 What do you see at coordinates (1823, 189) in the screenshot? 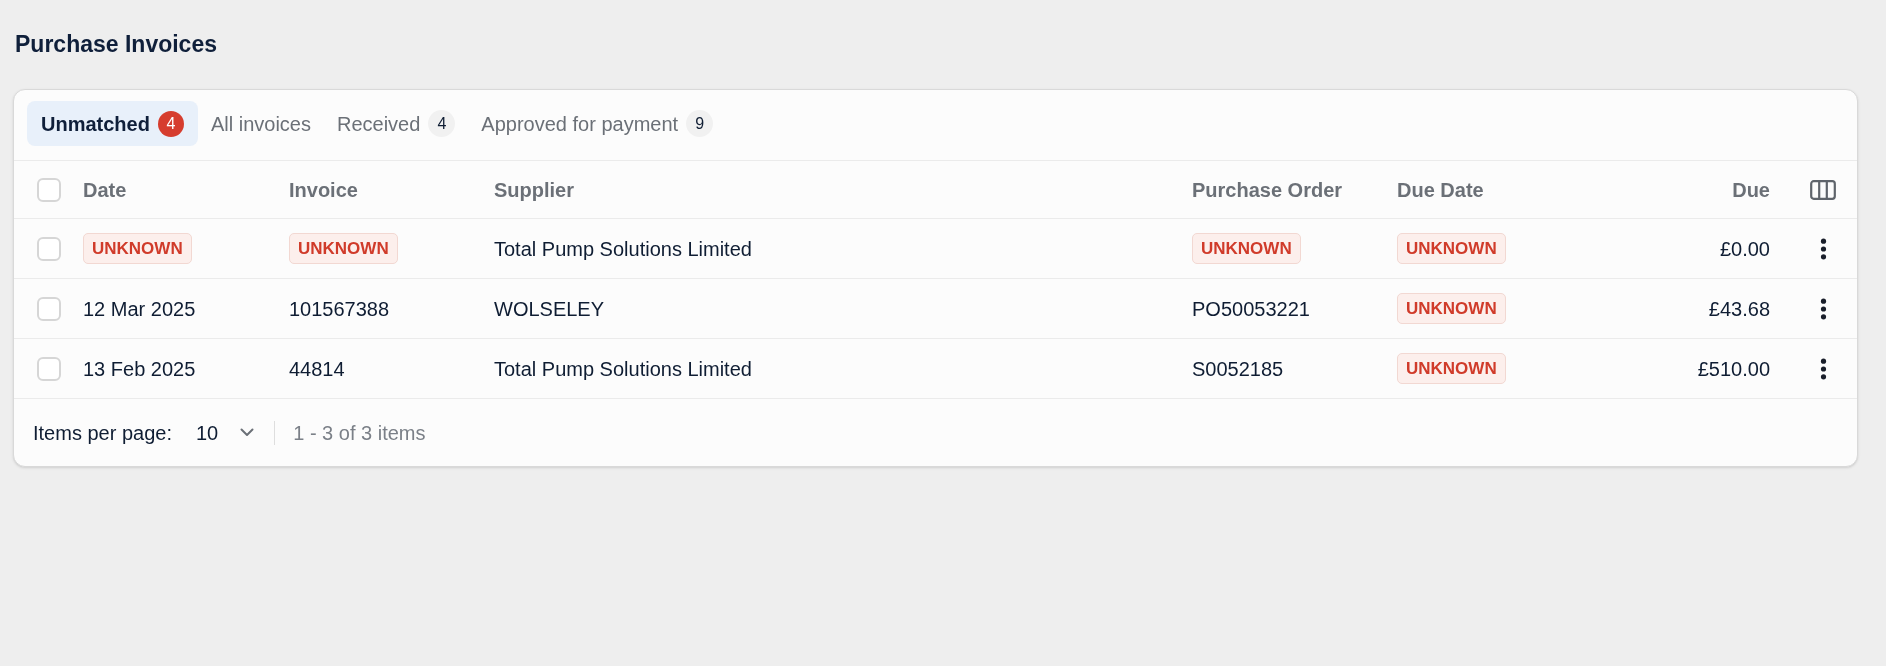
I see `columns-icon` at bounding box center [1823, 189].